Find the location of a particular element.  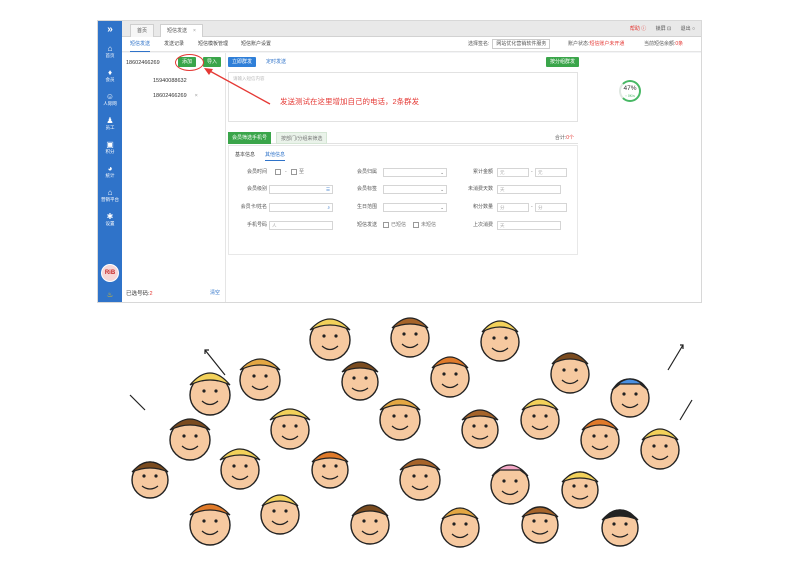

sidebar-item-label: 会员 is located at coordinates (110, 79).